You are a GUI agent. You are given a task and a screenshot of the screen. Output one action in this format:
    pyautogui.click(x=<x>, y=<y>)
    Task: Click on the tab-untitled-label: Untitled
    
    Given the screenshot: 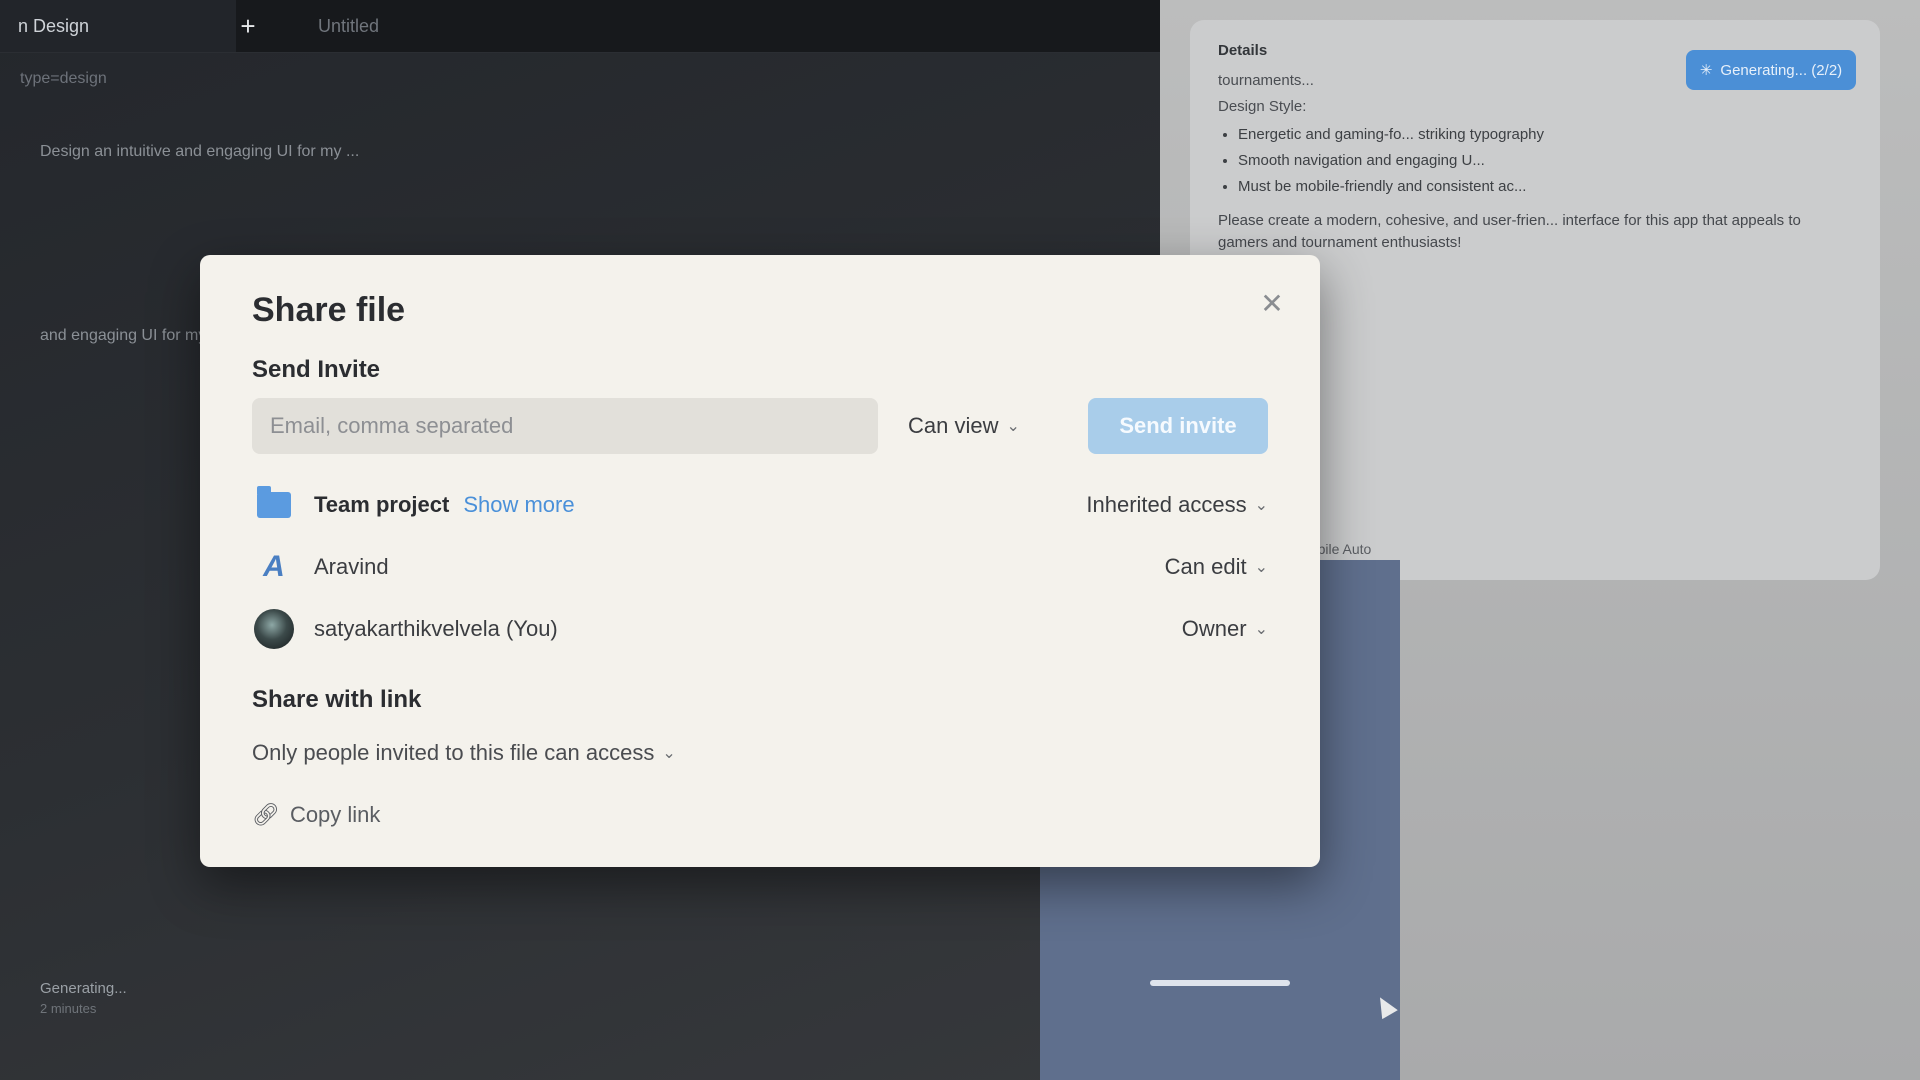 What is the action you would take?
    pyautogui.click(x=349, y=25)
    